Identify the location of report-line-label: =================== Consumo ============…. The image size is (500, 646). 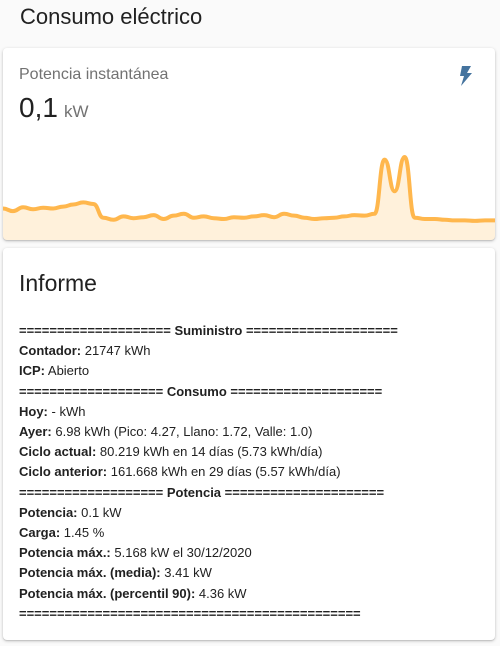
(201, 391).